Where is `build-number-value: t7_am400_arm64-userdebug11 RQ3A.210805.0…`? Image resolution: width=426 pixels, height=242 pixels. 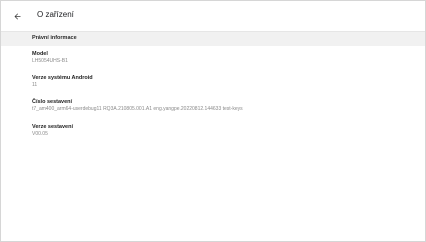
build-number-value: t7_am400_arm64-userdebug11 RQ3A.210805.0… is located at coordinates (137, 109).